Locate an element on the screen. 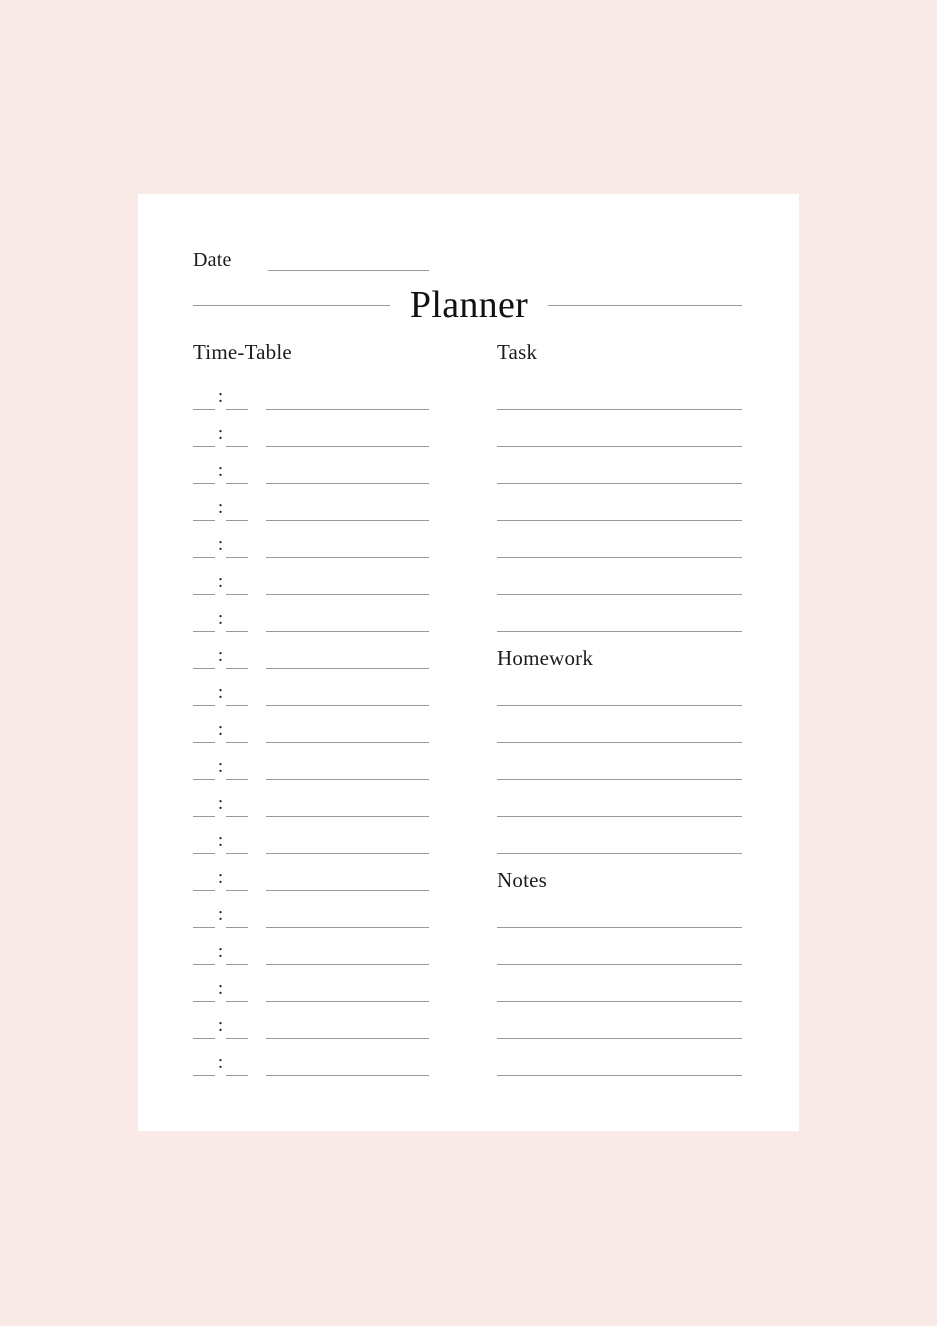  notes-line-row is located at coordinates (619, 963).